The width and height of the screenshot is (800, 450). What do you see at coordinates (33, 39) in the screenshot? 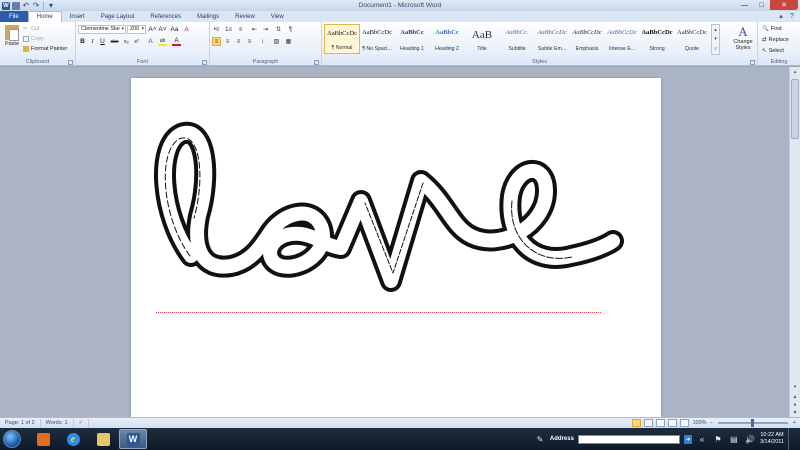
I see `copy-button: Copy` at bounding box center [33, 39].